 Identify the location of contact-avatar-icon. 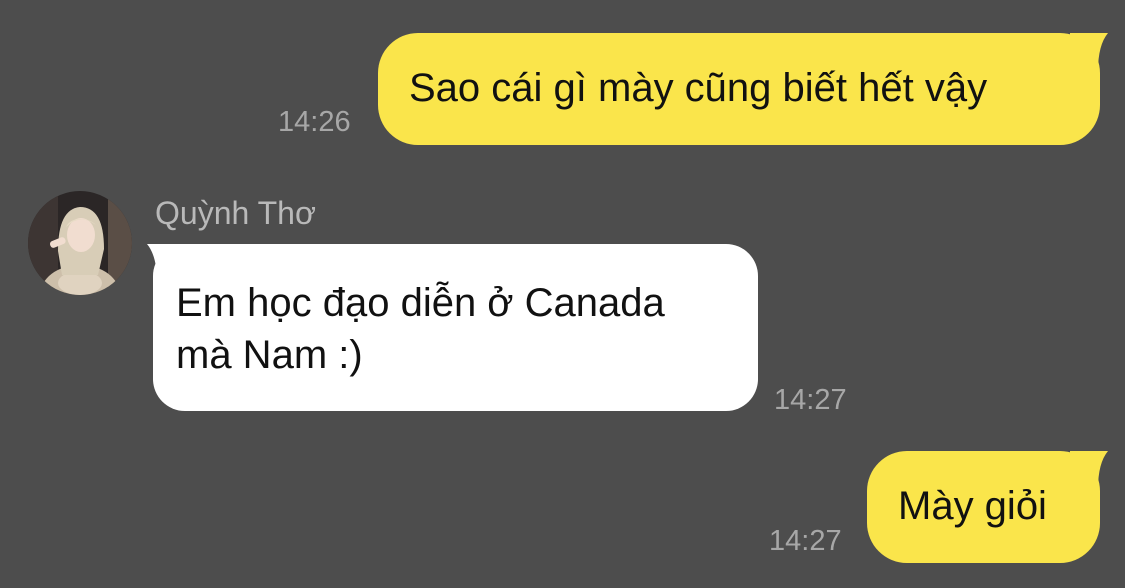
(80, 243).